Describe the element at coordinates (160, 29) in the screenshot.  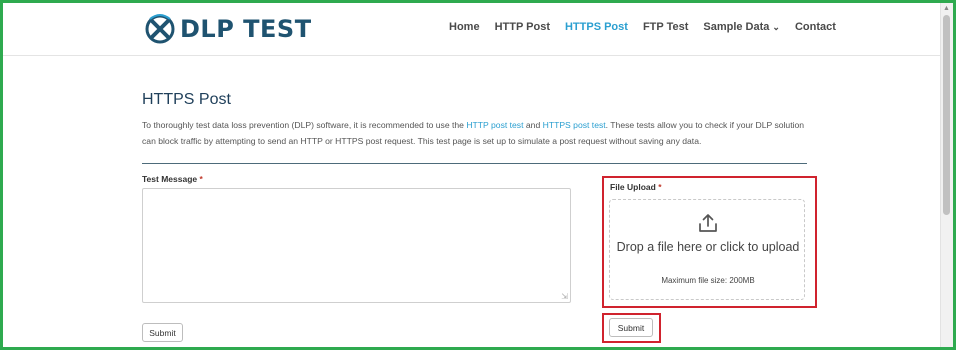
I see `logo-mark-icon` at that location.